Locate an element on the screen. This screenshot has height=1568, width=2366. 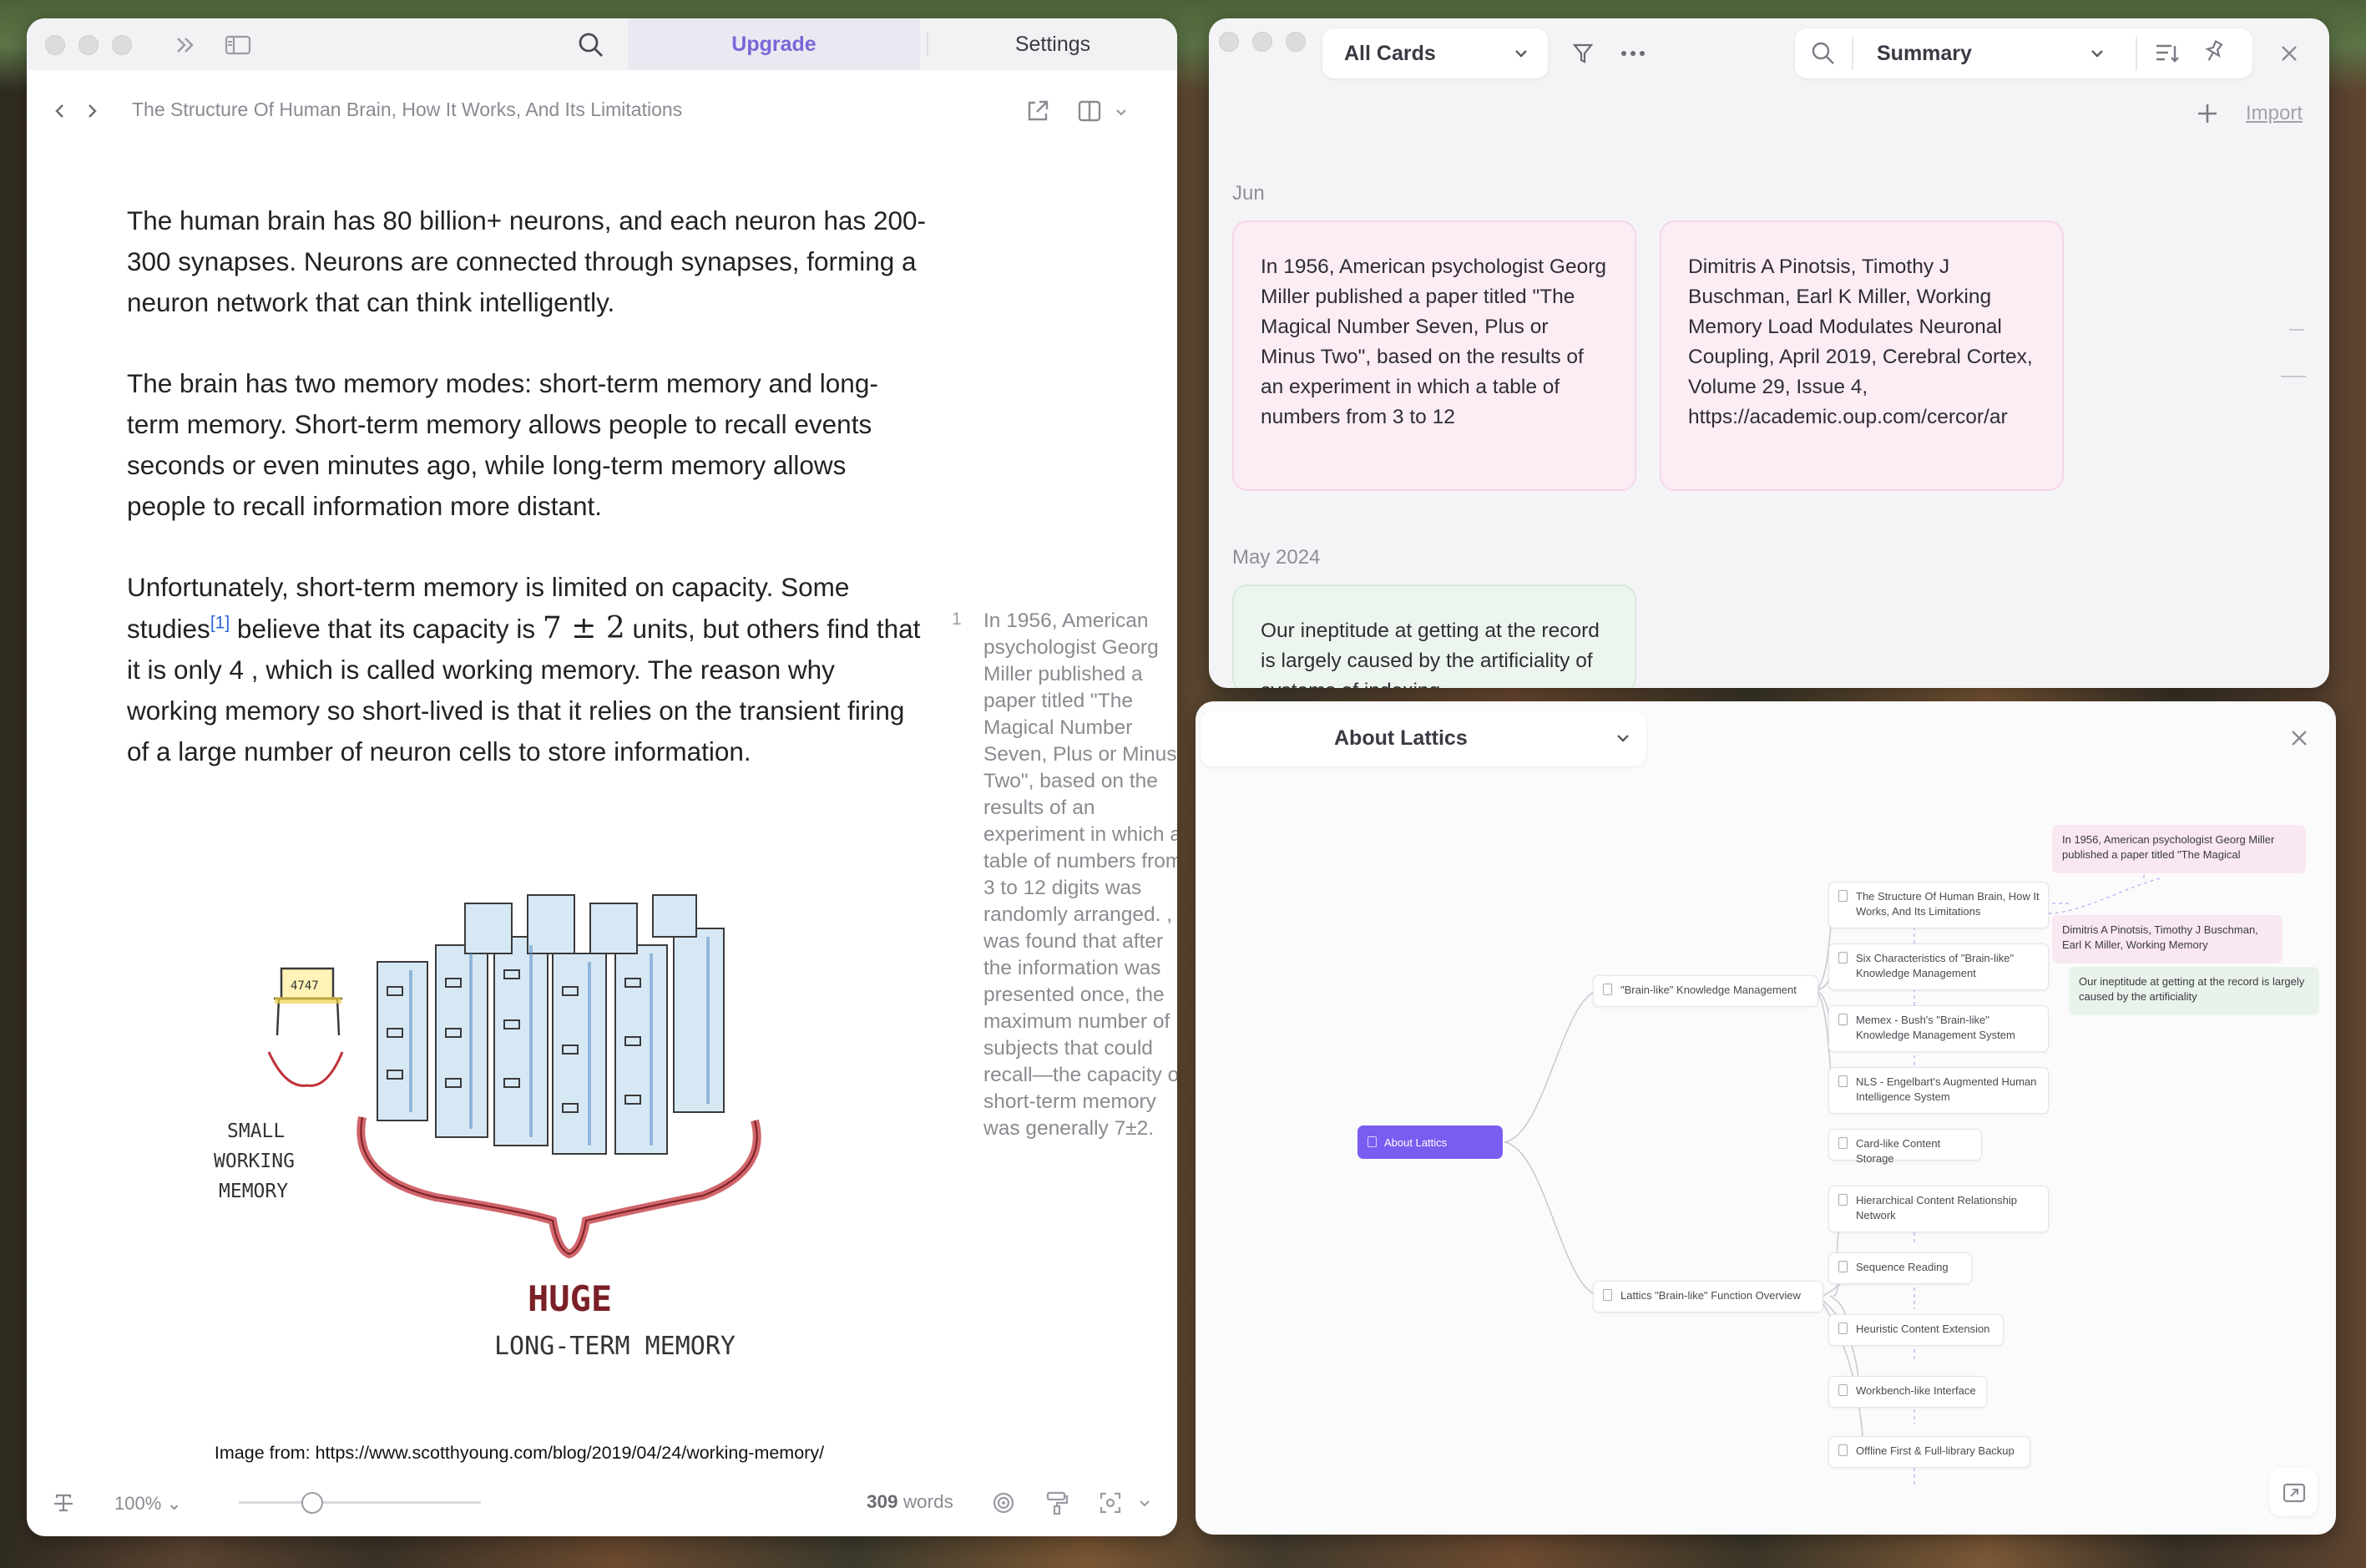
mindmap-leaf-node: Workbench-like Interface is located at coordinates (1907, 1392).